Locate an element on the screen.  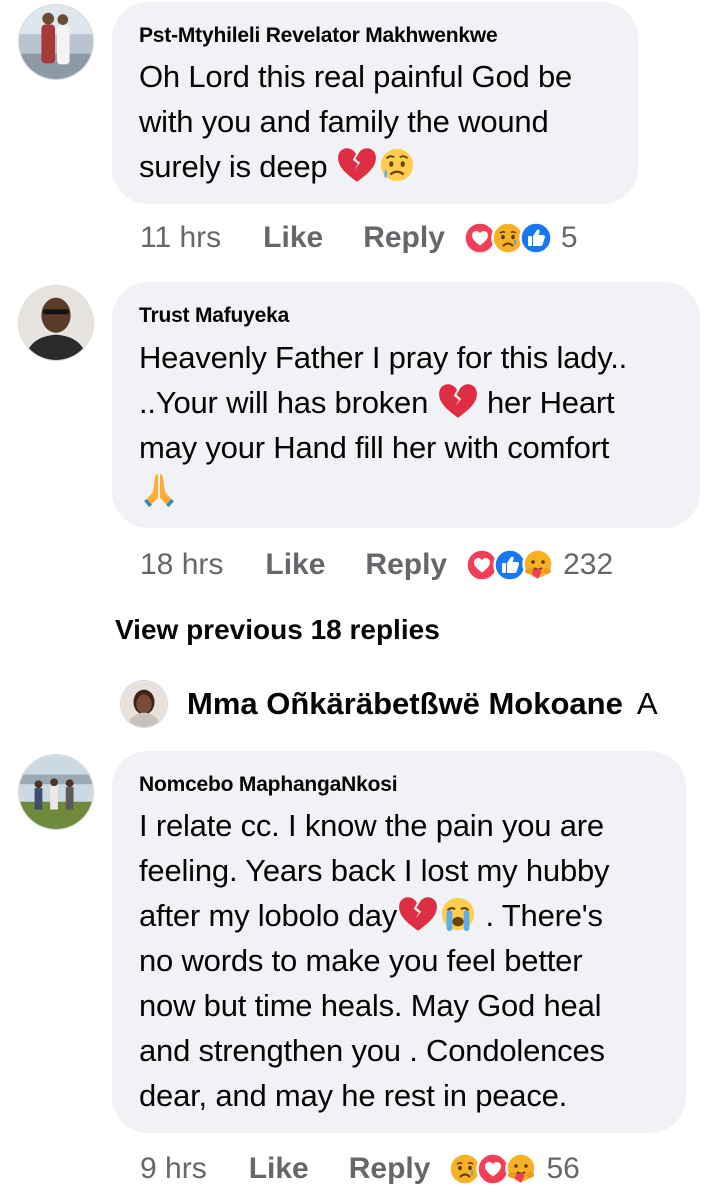
comment-timestamp: 11 hrs is located at coordinates (180, 238).